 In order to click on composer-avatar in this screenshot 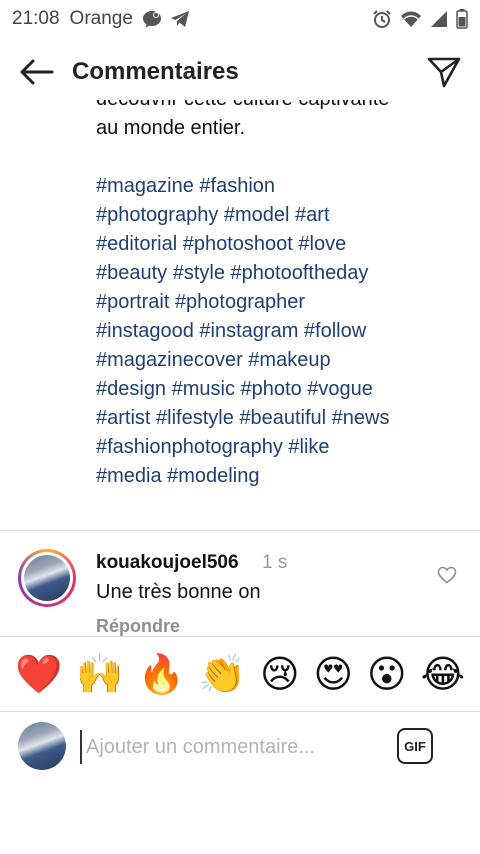, I will do `click(42, 746)`.